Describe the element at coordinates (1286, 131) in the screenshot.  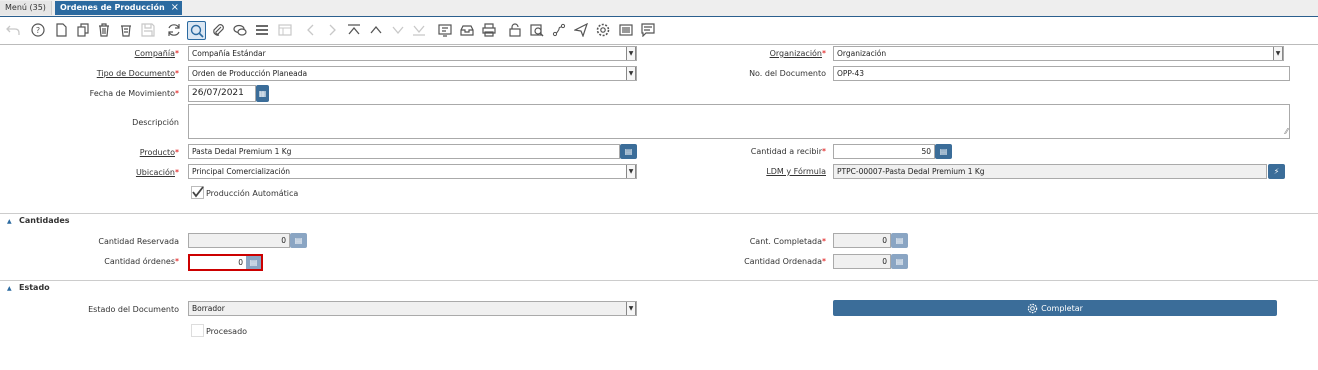
I see `resize-handle-icon: ⁄⁄` at that location.